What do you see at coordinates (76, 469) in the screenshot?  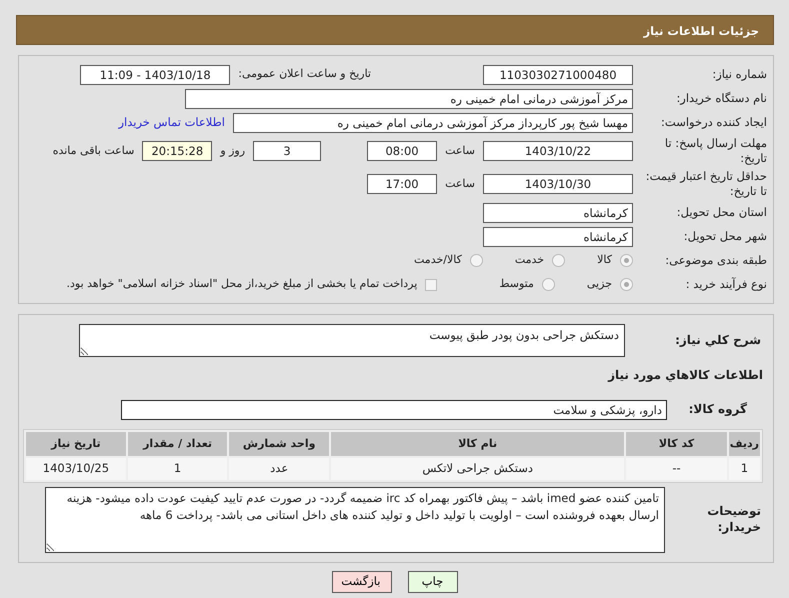 I see `table-cell: 1403/10/25` at bounding box center [76, 469].